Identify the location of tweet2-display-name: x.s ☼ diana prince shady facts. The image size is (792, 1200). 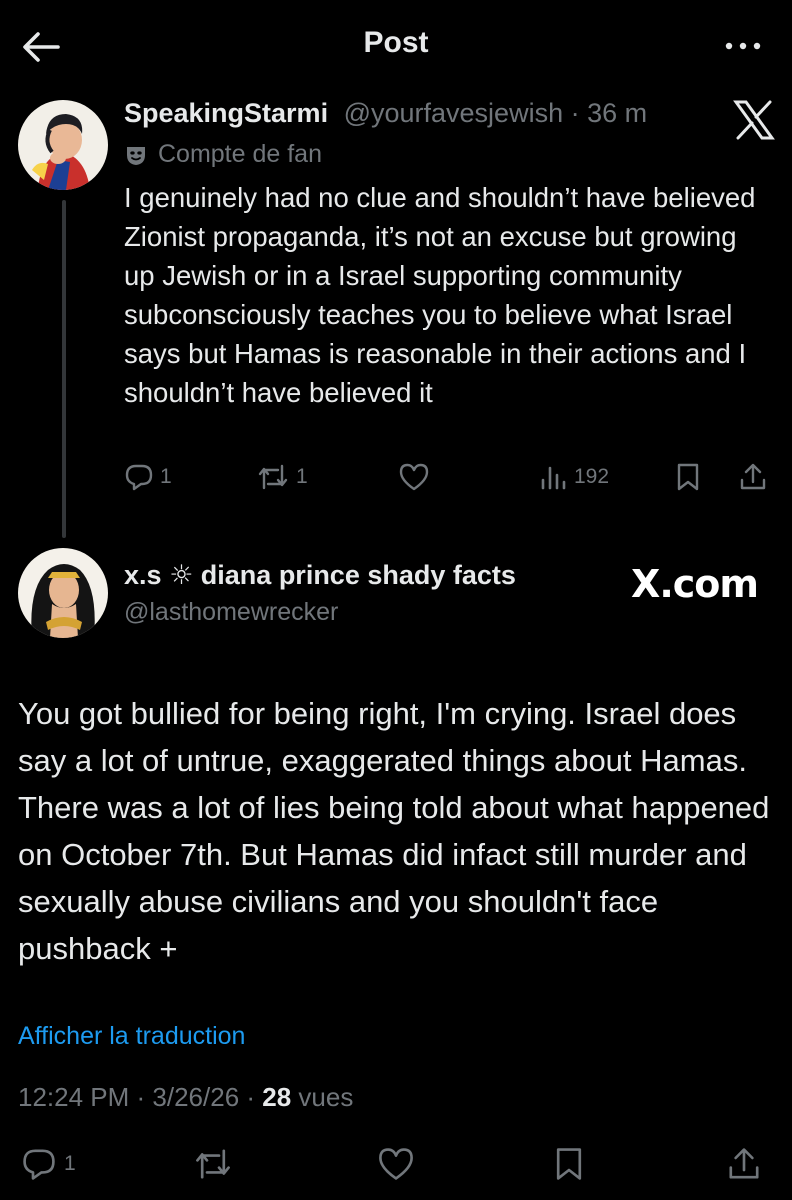
(320, 575).